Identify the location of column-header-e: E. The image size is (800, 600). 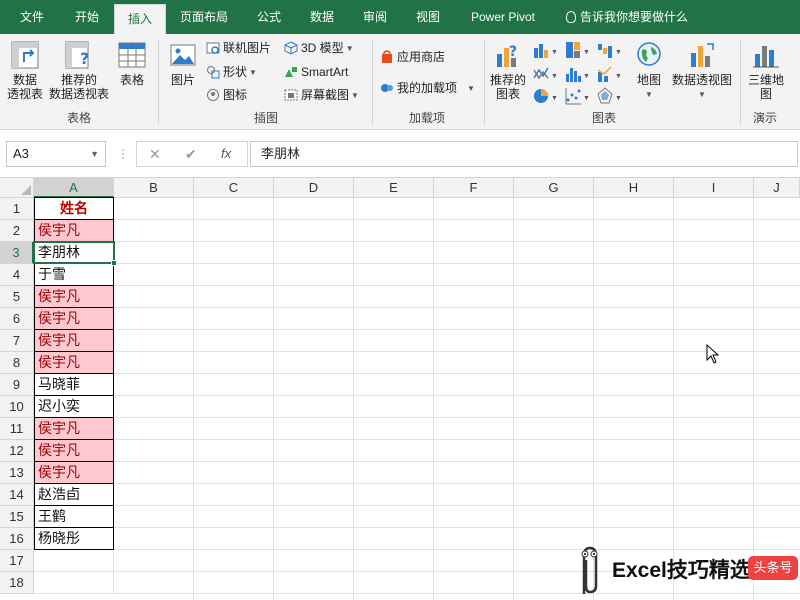
(394, 188).